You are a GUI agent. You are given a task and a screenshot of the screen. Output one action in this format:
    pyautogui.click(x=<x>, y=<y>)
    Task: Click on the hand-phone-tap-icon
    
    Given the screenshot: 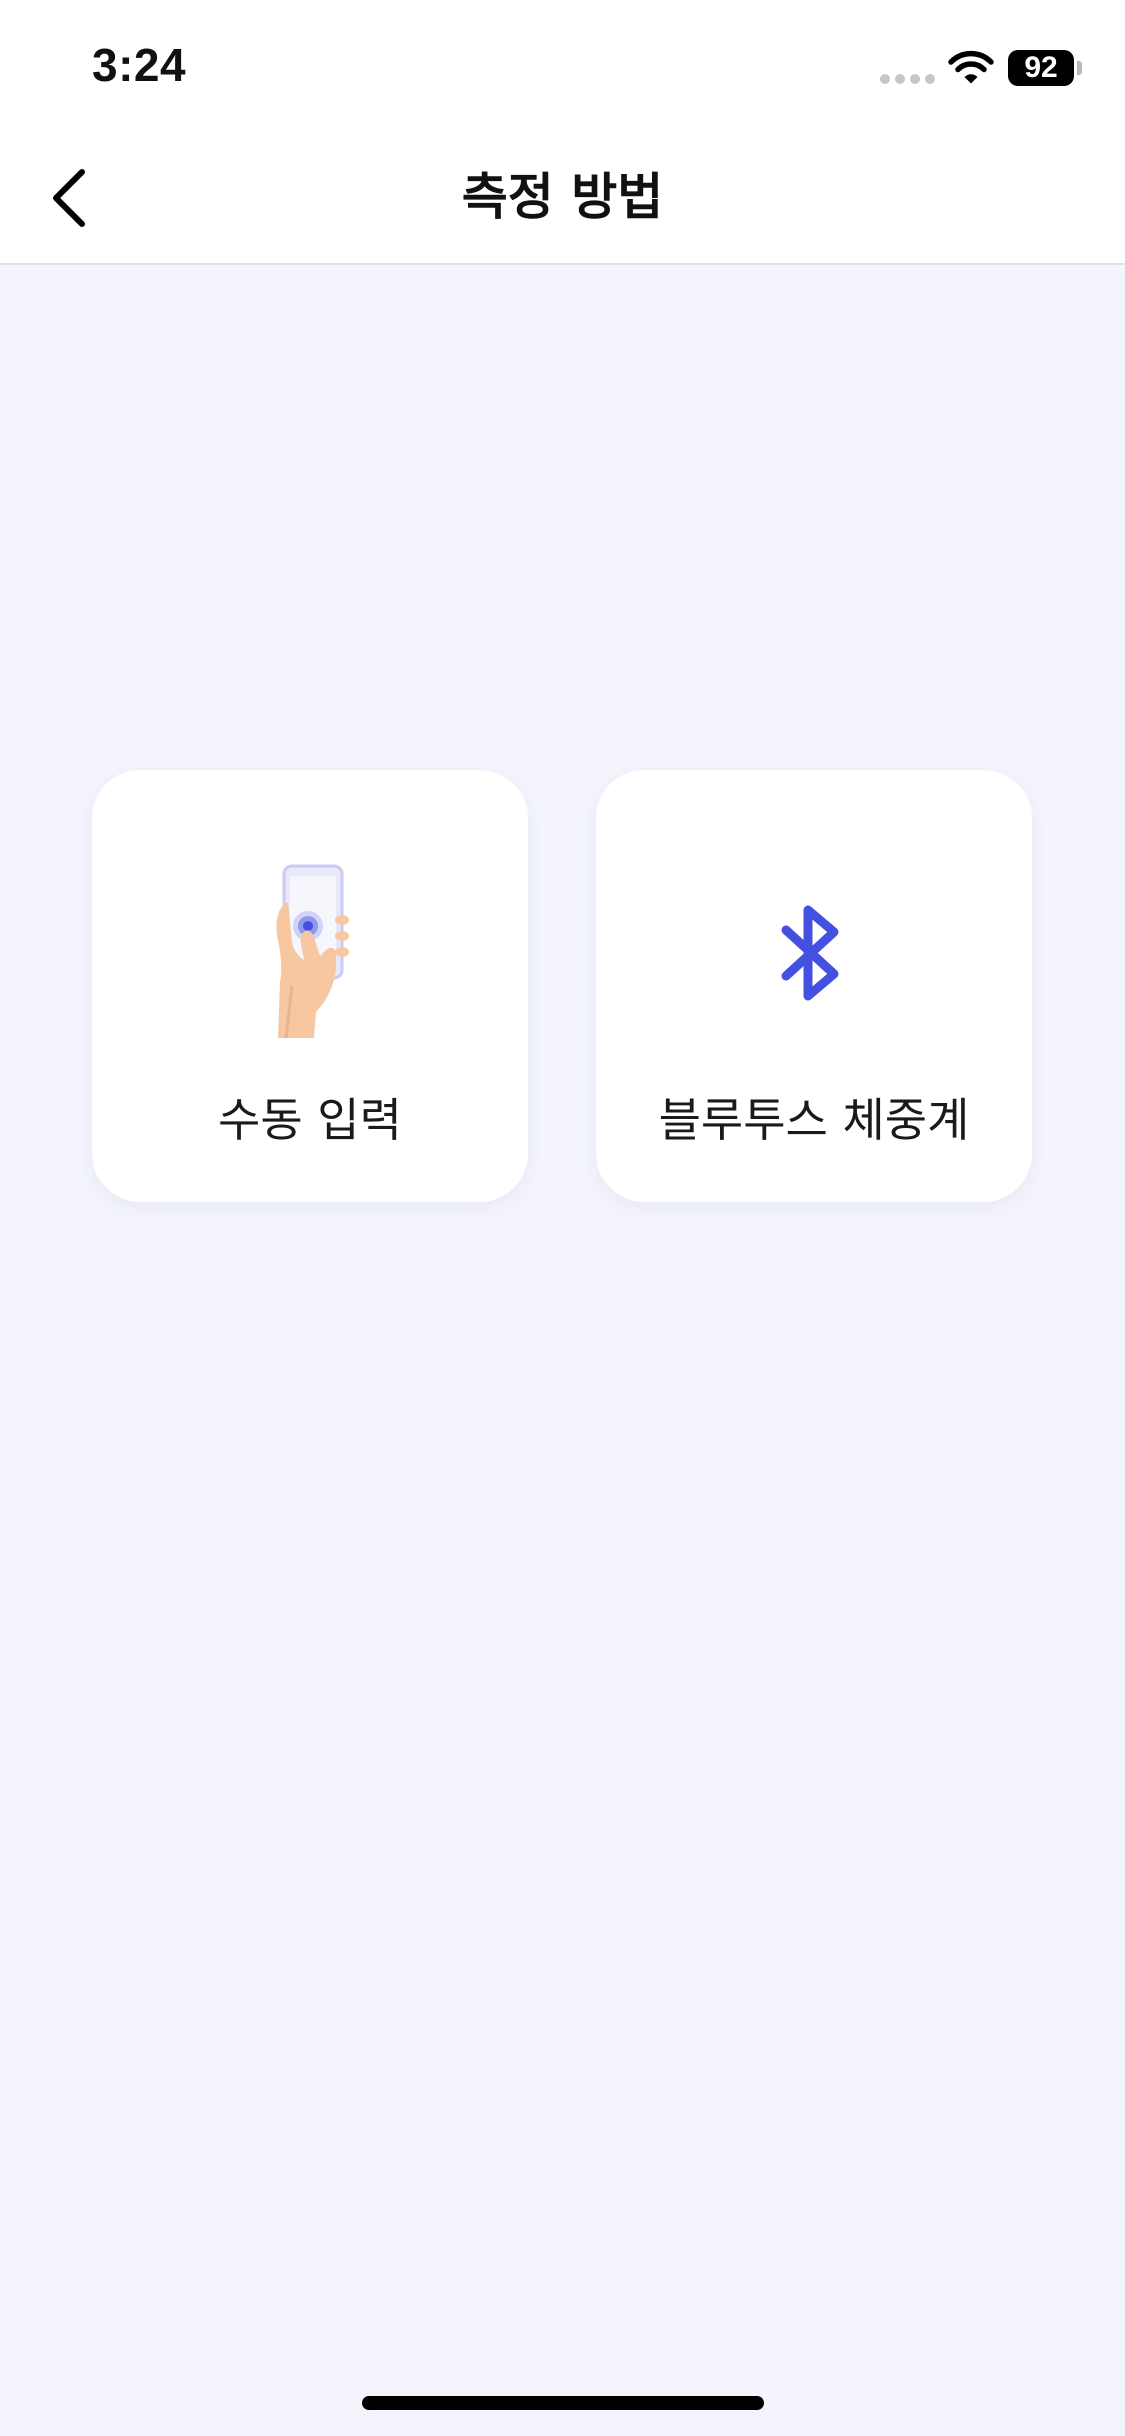 What is the action you would take?
    pyautogui.click(x=310, y=954)
    